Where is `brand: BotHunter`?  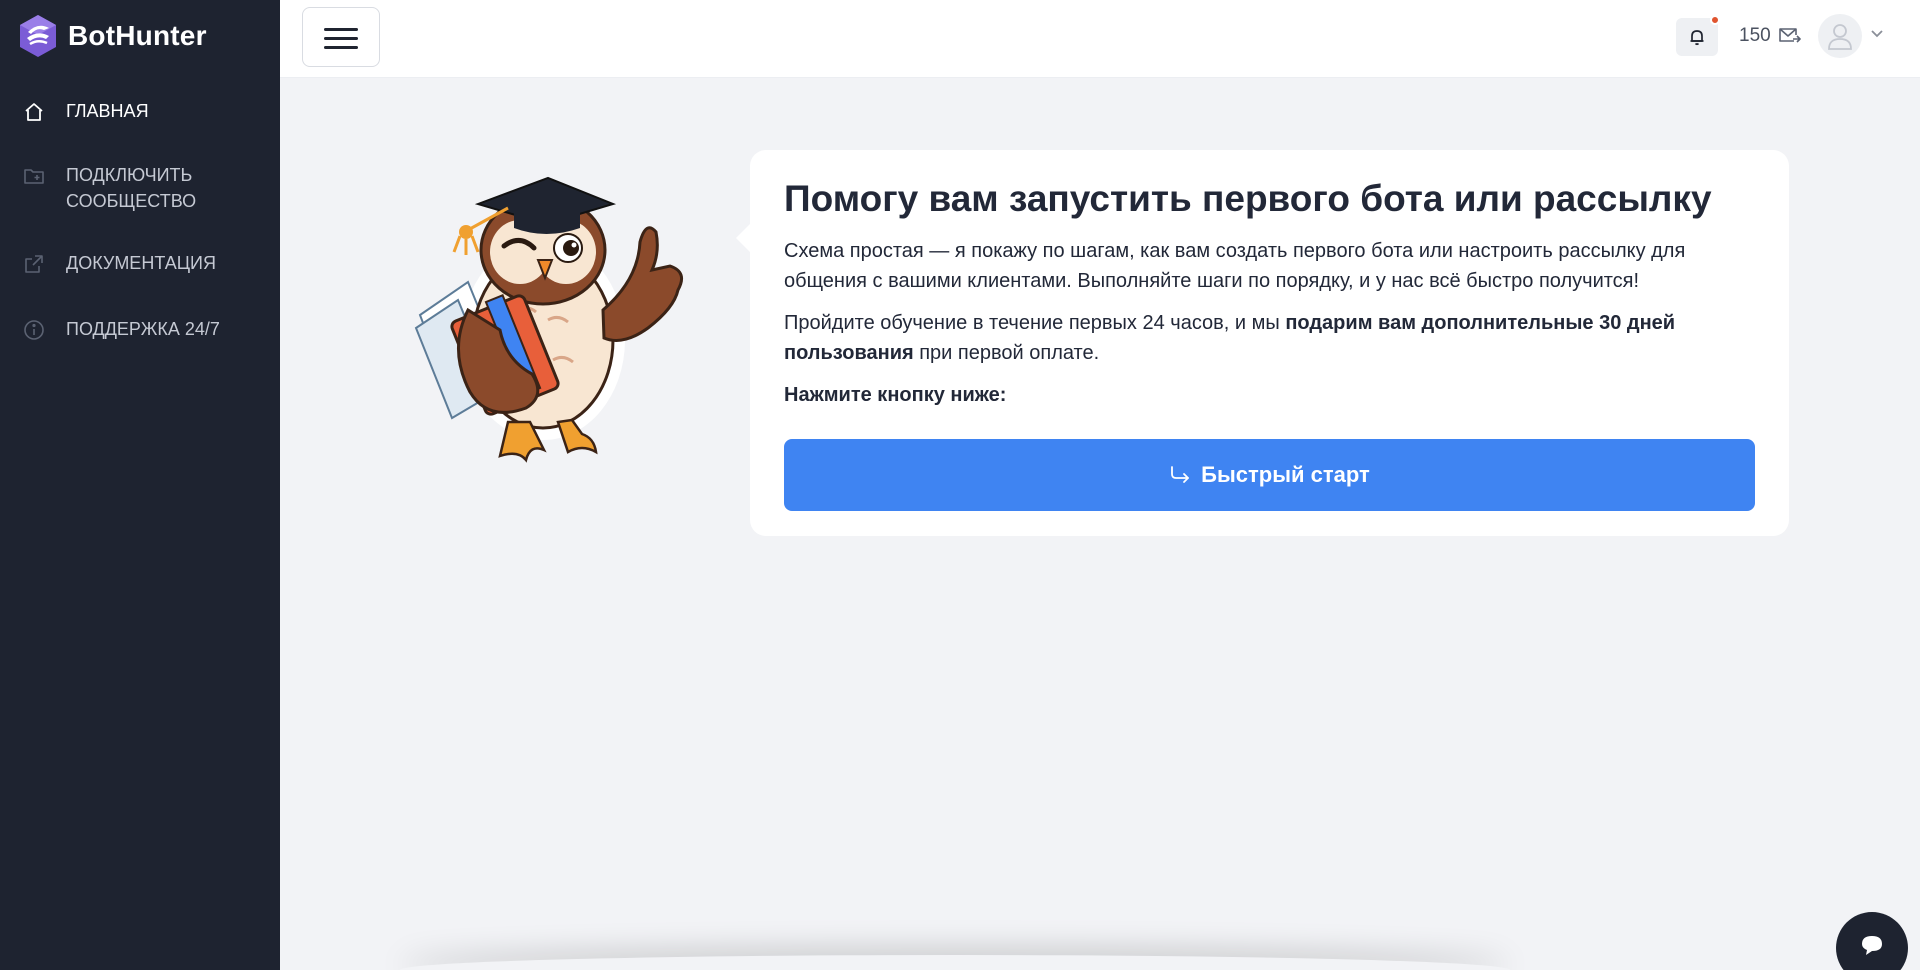 brand: BotHunter is located at coordinates (112, 36).